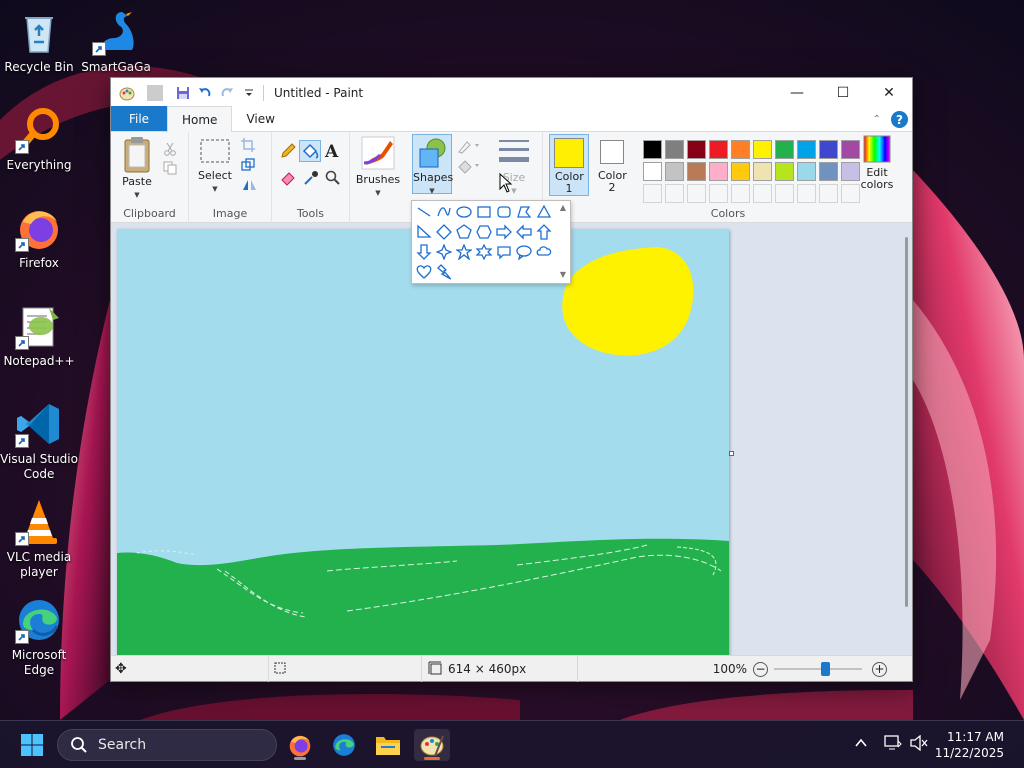  What do you see at coordinates (288, 178) in the screenshot?
I see `eraser-icon` at bounding box center [288, 178].